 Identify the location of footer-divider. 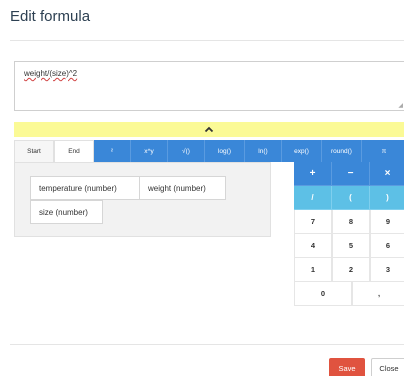
(207, 344).